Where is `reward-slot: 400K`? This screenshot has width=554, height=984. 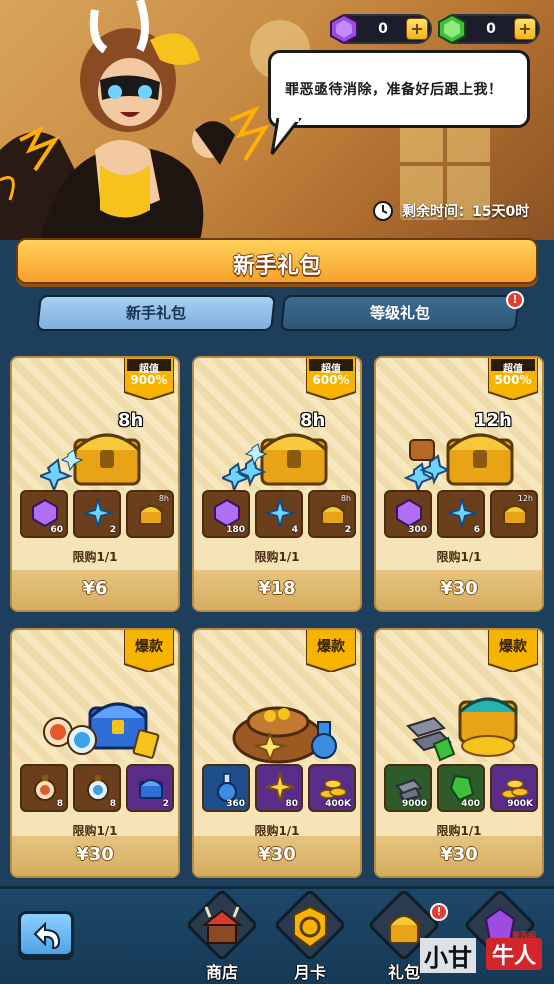 reward-slot: 400K is located at coordinates (332, 788).